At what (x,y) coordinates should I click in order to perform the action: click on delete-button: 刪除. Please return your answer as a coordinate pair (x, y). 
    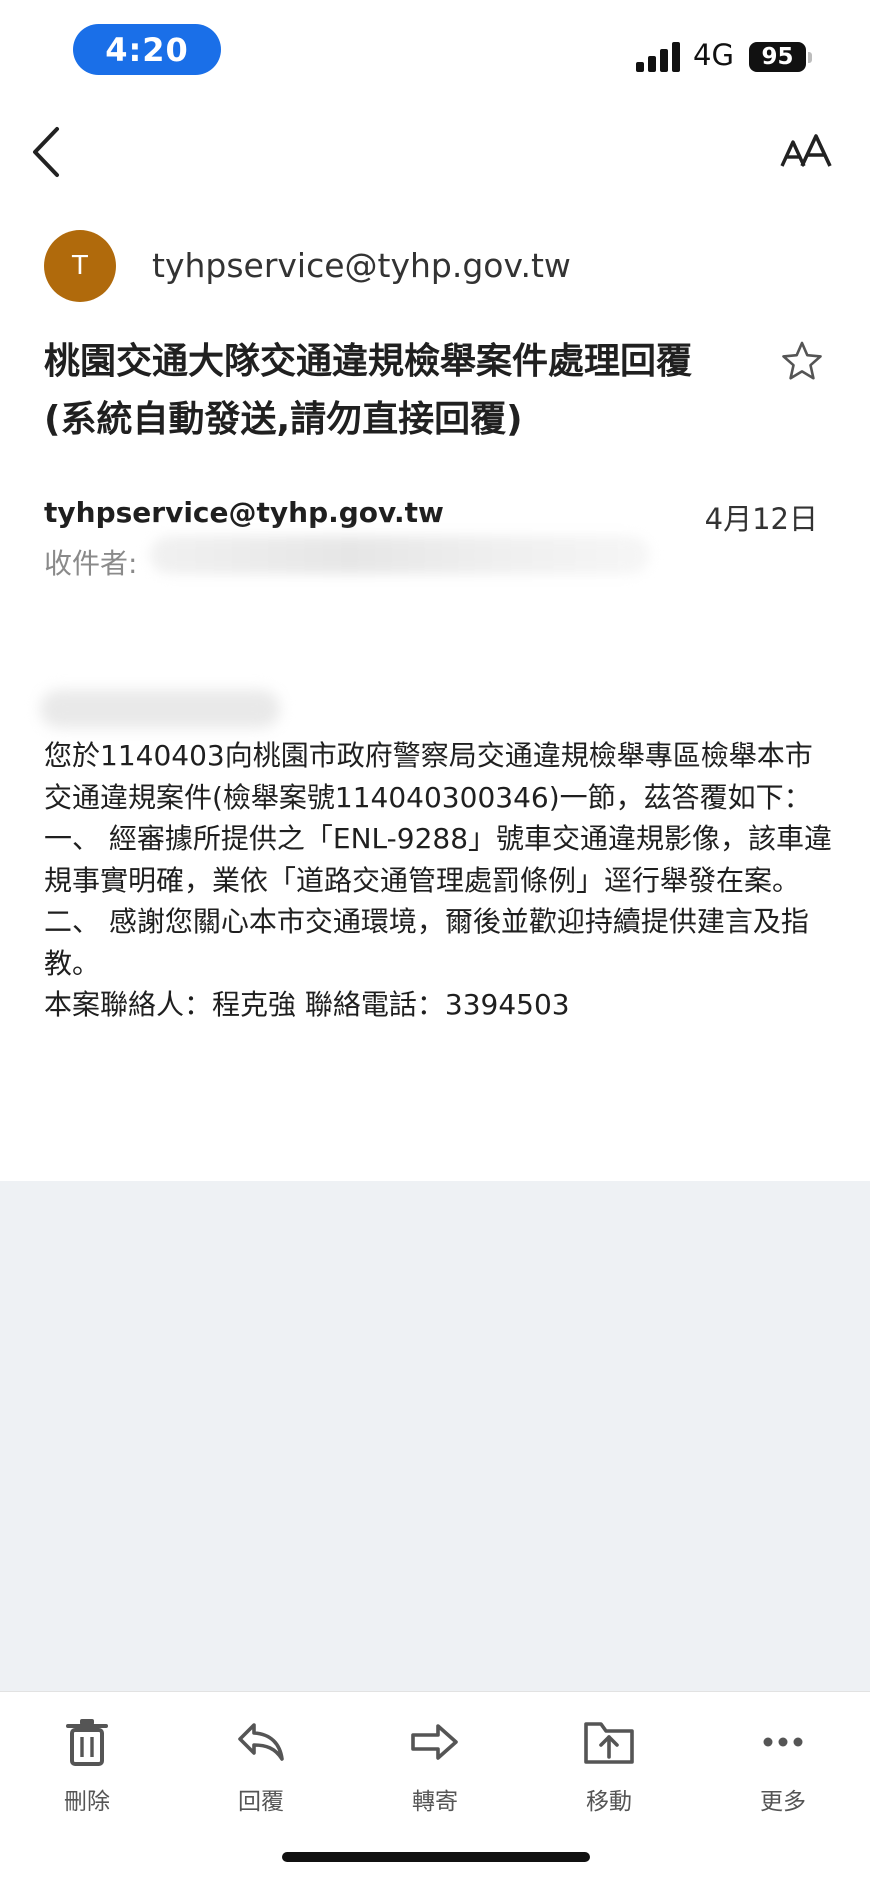
    Looking at the image, I should click on (87, 1767).